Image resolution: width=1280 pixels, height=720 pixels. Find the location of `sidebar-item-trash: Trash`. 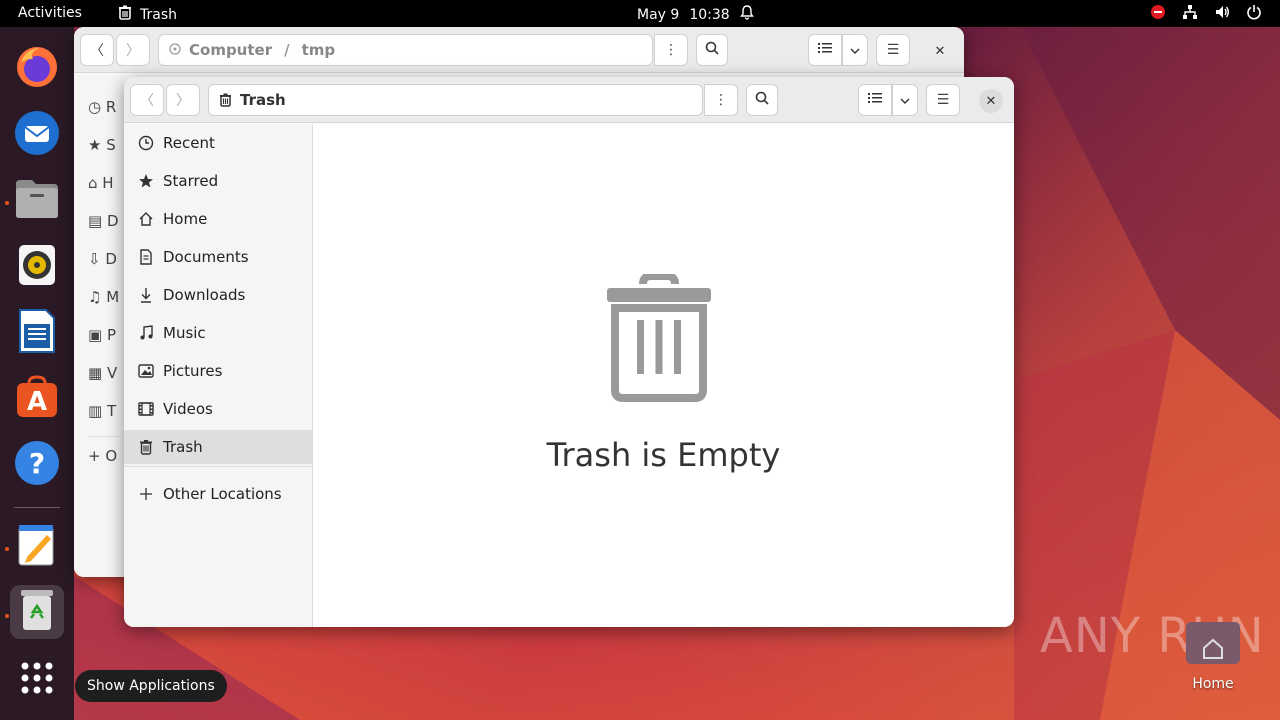

sidebar-item-trash: Trash is located at coordinates (218, 447).